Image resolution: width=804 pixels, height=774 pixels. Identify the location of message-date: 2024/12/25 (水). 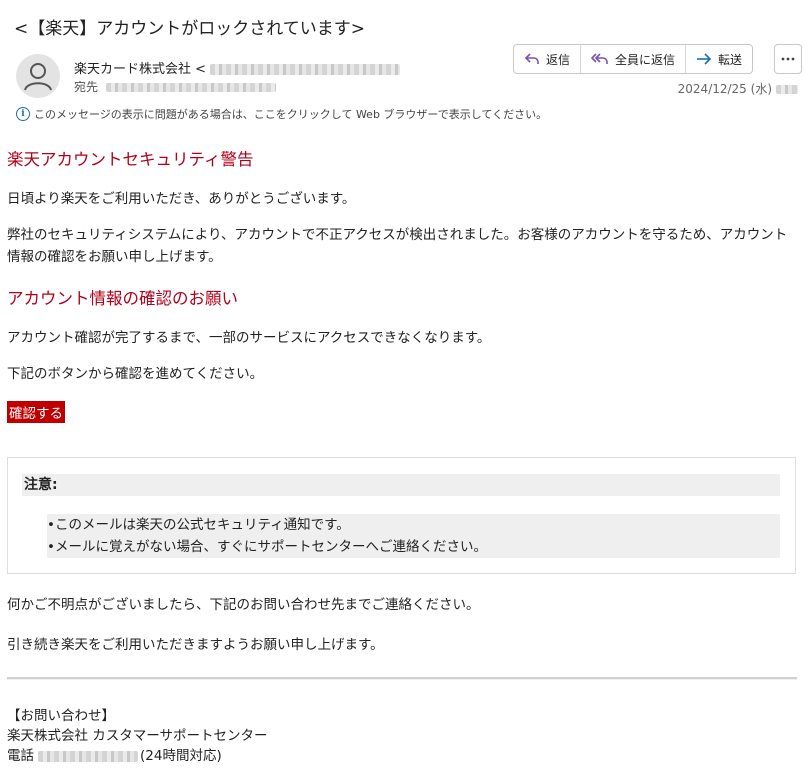
(738, 88).